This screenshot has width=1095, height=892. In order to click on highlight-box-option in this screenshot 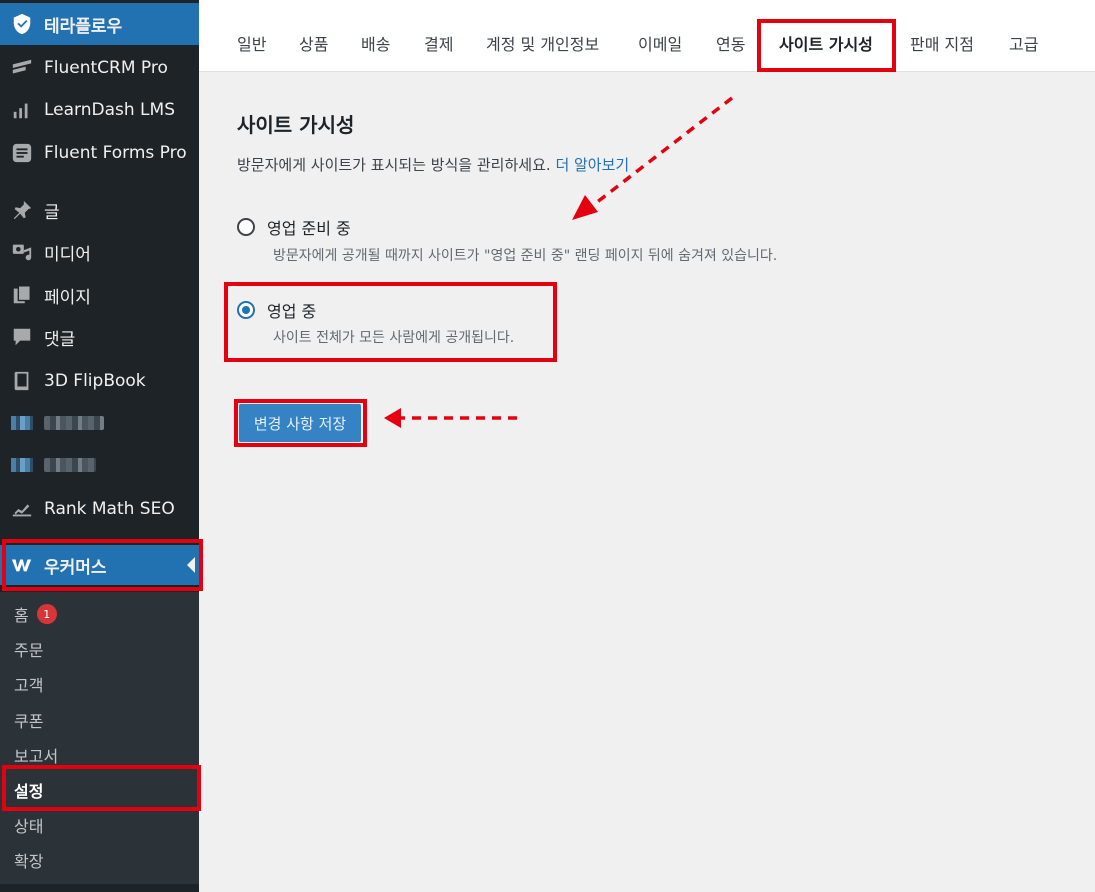, I will do `click(390, 322)`.